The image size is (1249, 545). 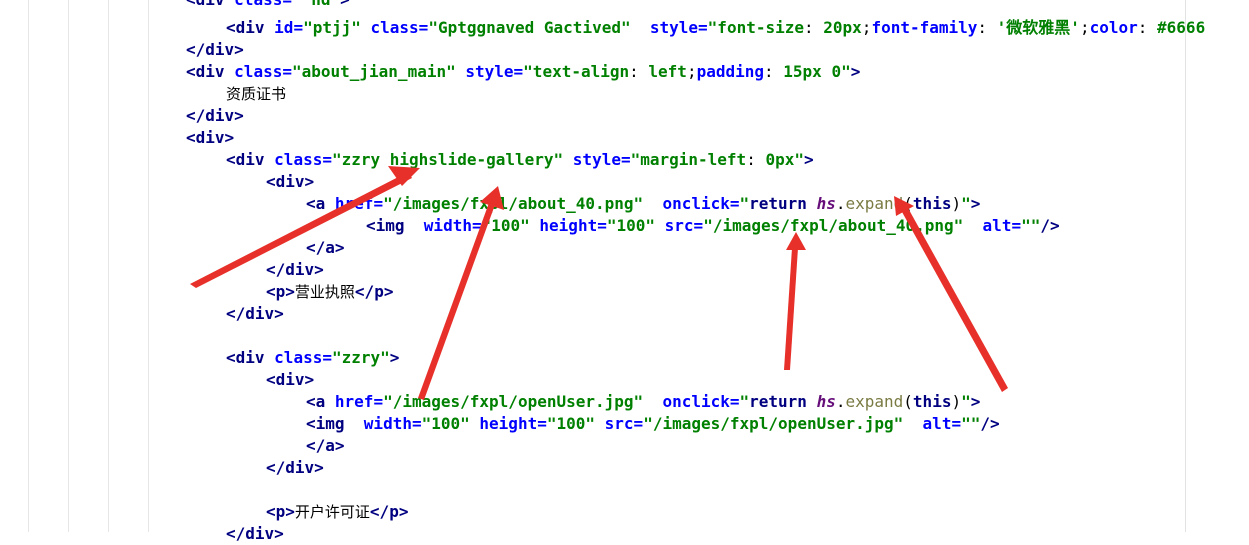 What do you see at coordinates (337, 512) in the screenshot?
I see `code-line: <p>开户许可证</p>` at bounding box center [337, 512].